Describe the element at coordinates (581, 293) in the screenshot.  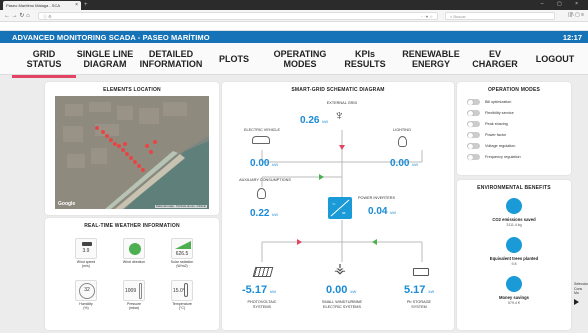
I see `side-note: SeleccionaConsMo` at that location.